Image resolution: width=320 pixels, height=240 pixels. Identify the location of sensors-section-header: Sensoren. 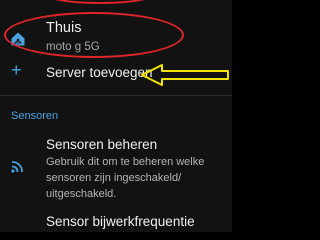
(35, 116).